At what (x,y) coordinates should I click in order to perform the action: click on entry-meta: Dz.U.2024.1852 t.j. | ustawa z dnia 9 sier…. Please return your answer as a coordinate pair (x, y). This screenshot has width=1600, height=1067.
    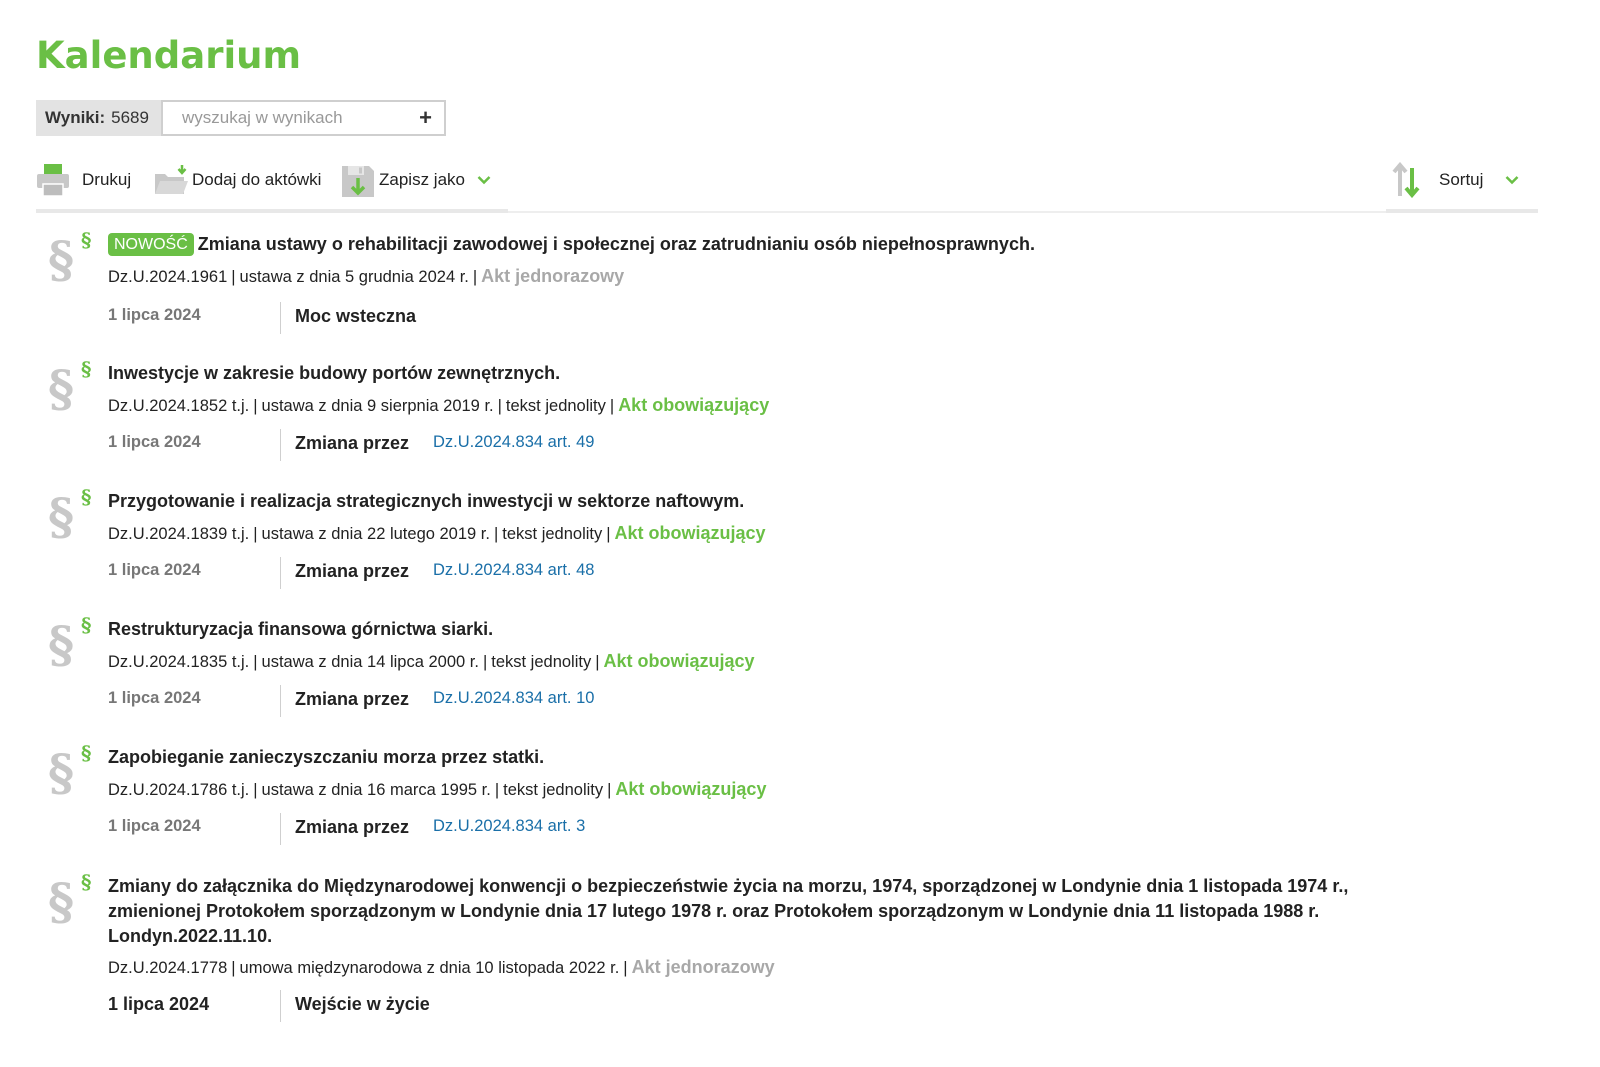
    Looking at the image, I should click on (439, 405).